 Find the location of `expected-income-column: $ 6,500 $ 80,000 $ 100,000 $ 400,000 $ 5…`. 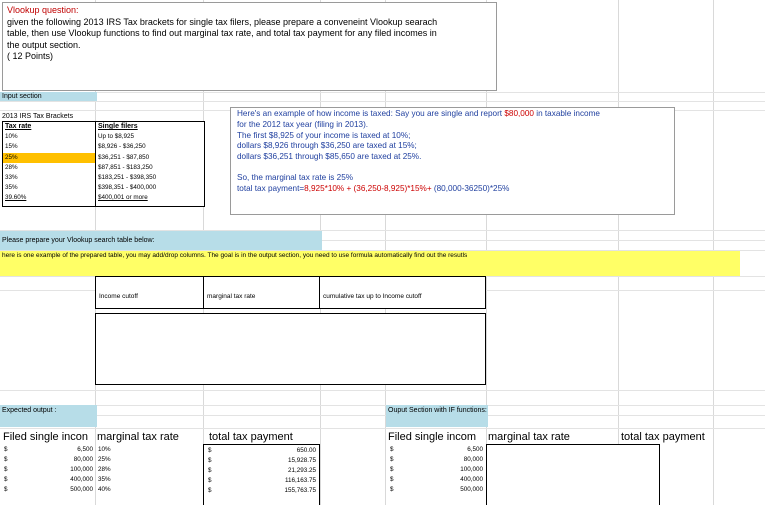

expected-income-column: $ 6,500 $ 80,000 $ 100,000 $ 400,000 $ 5… is located at coordinates (47, 475).